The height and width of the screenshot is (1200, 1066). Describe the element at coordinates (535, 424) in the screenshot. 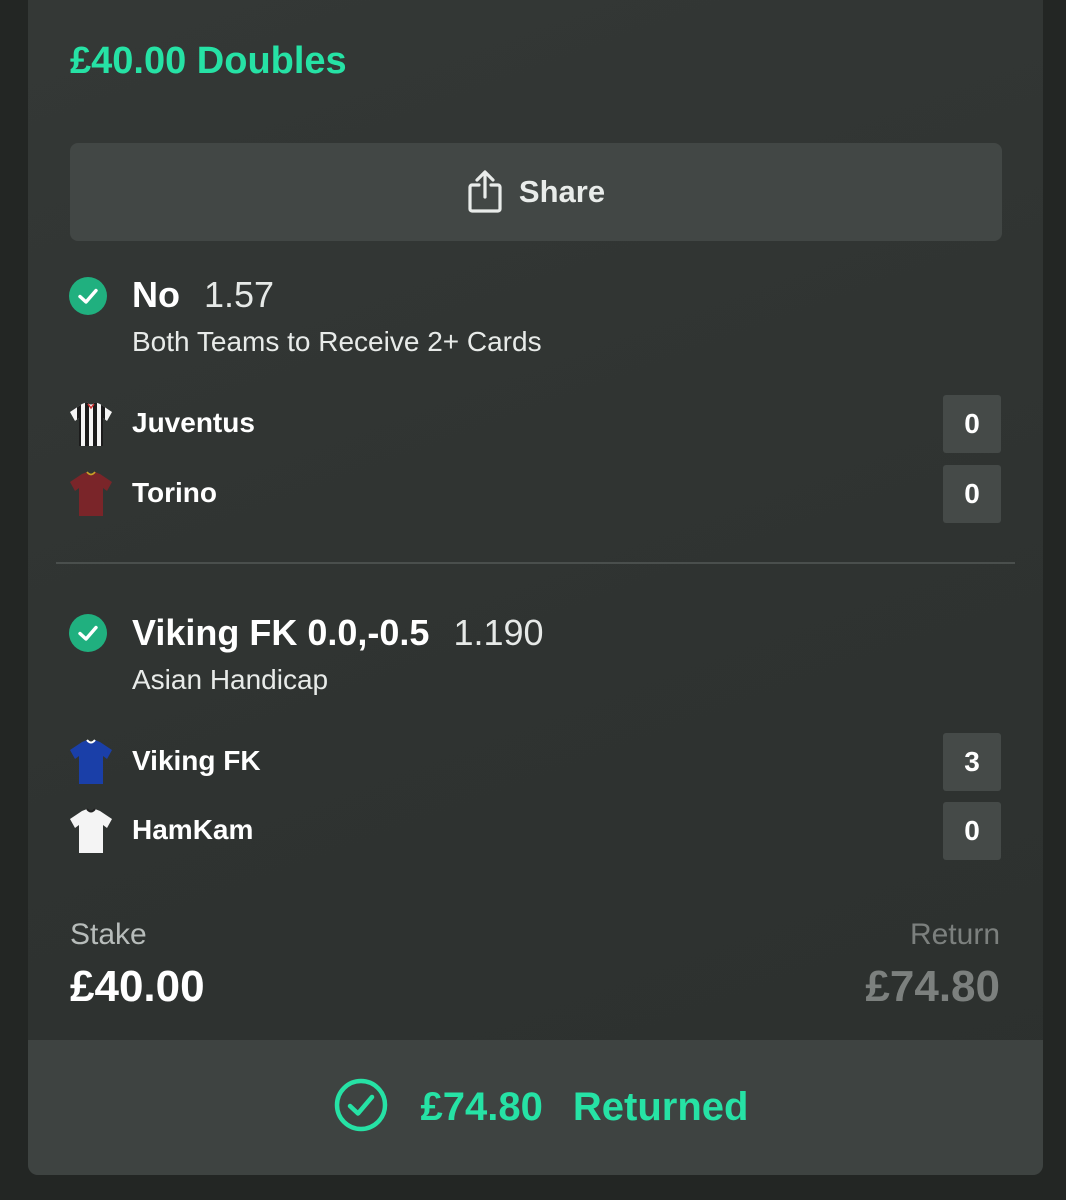

I see `team-row: Juventus 0` at that location.